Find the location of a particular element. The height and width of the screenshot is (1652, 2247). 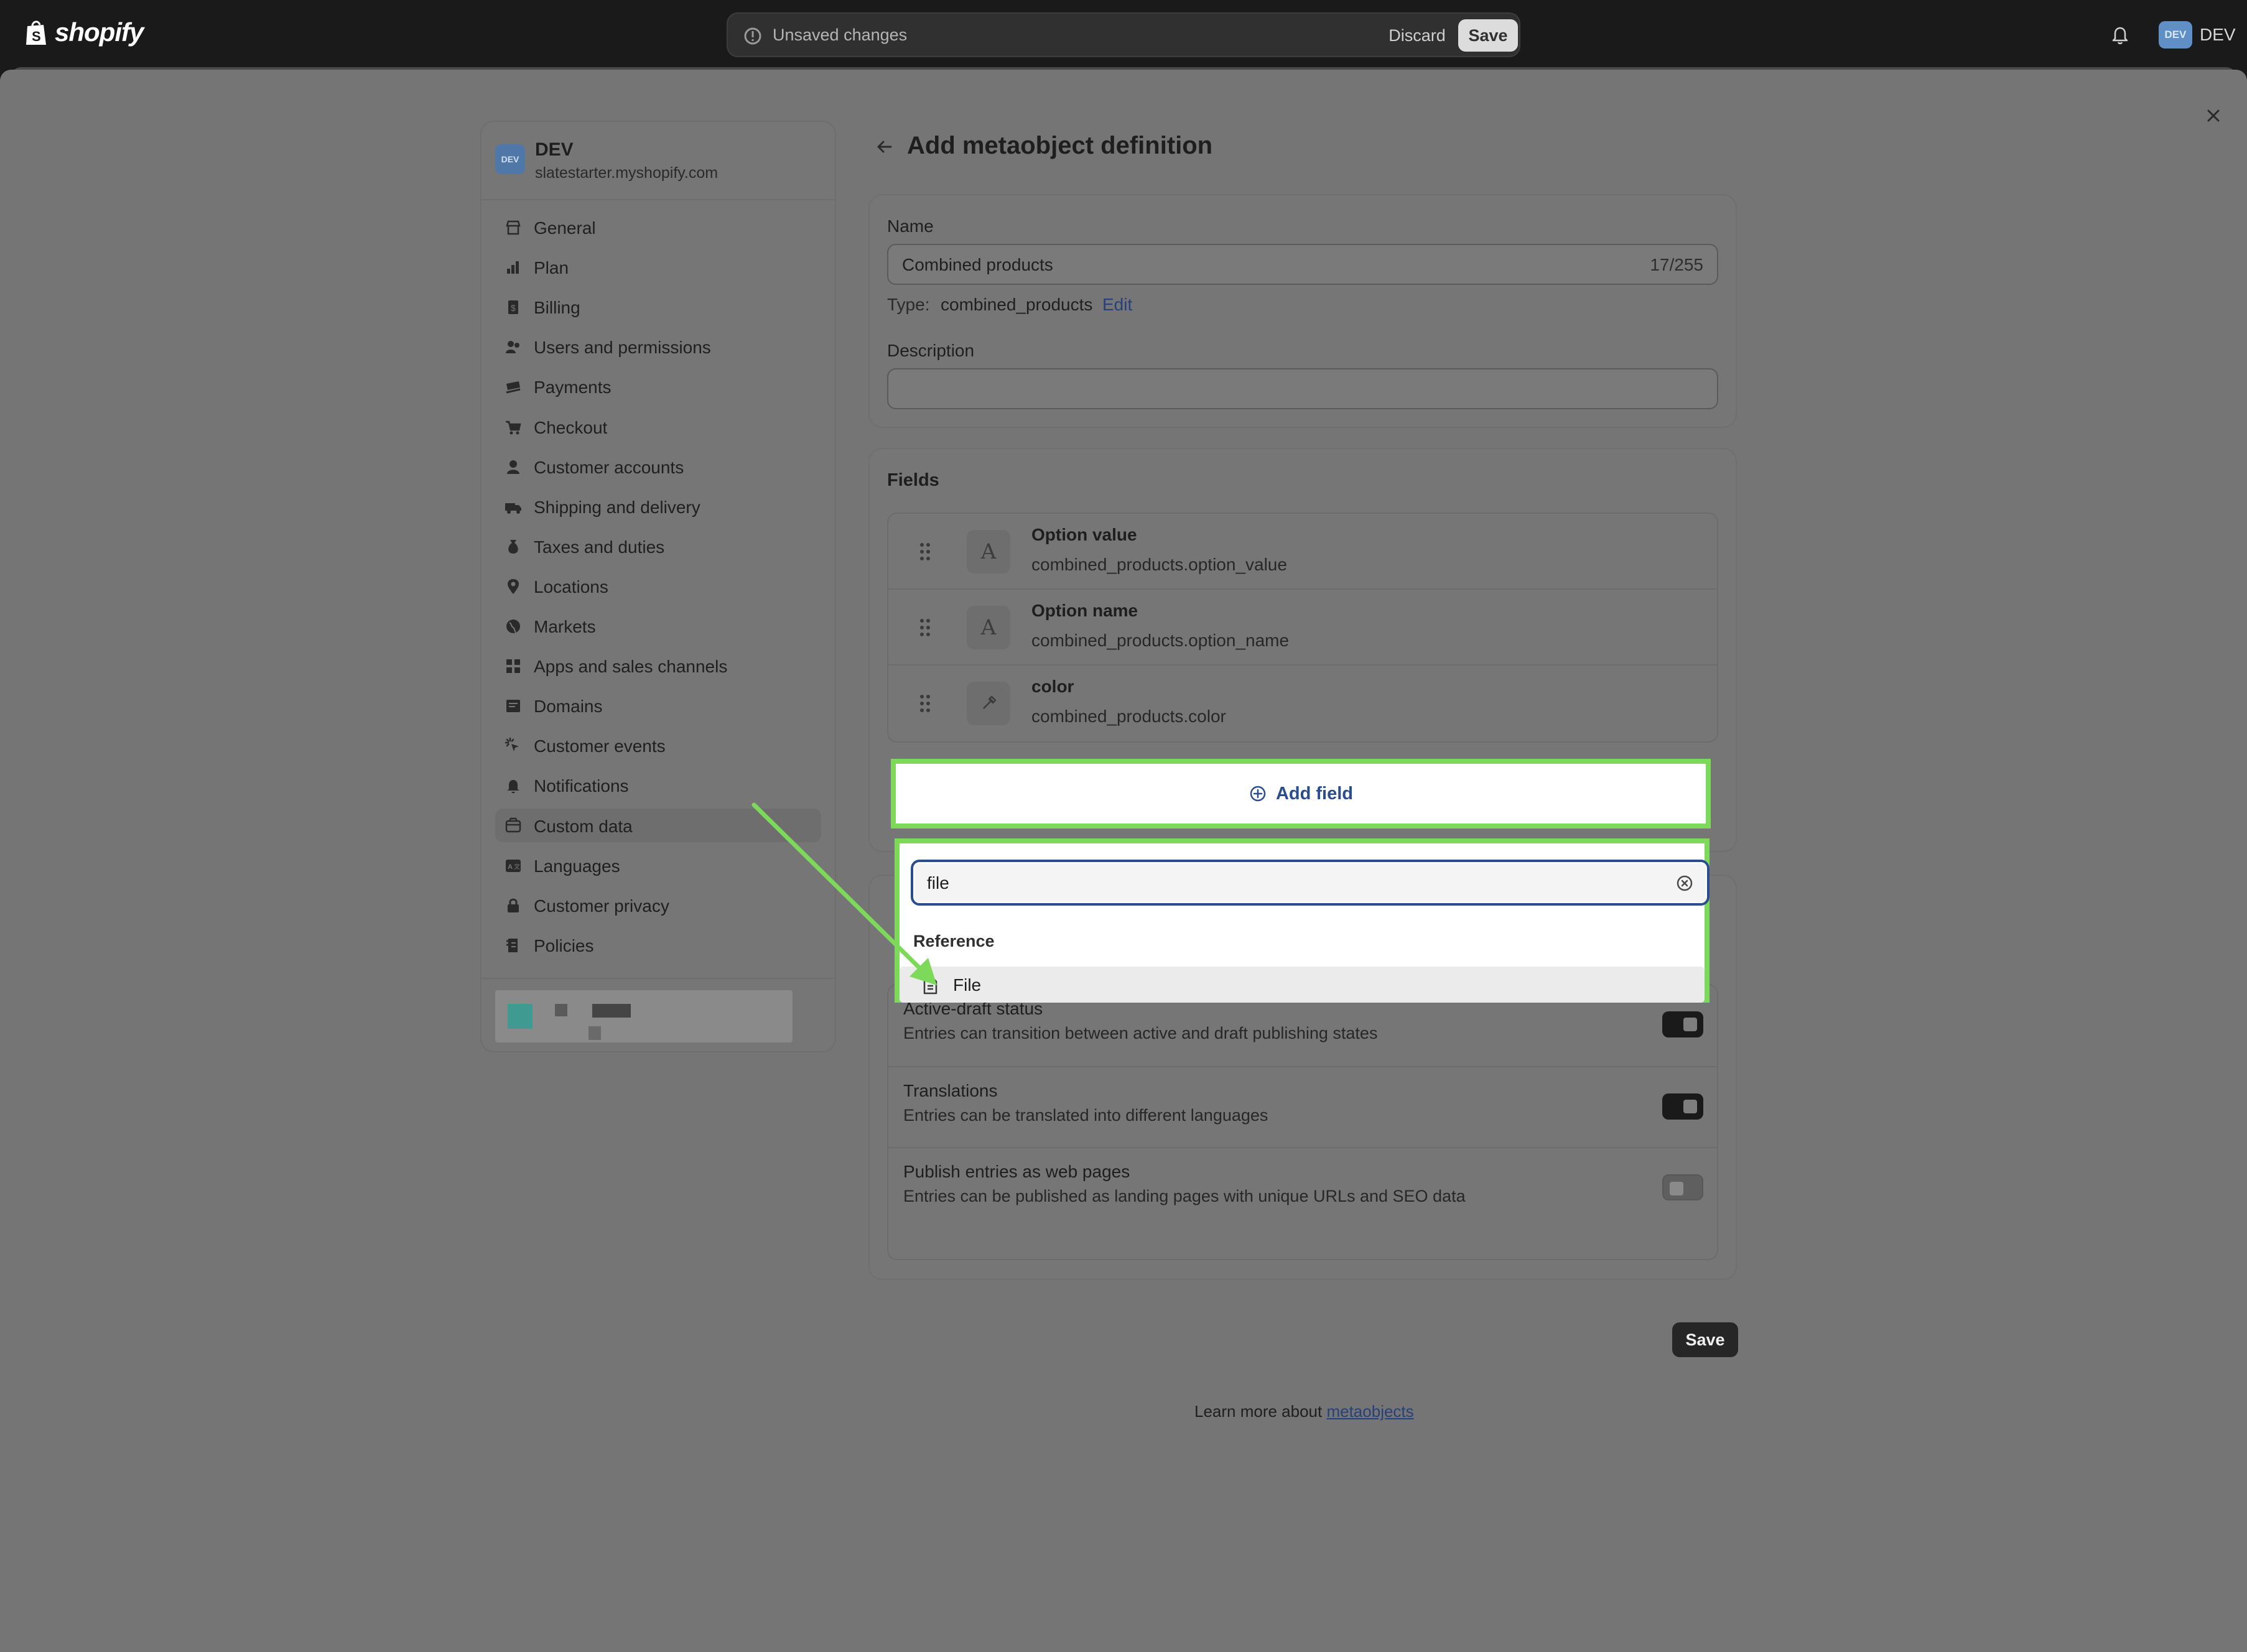

sidebar-item-label: Notifications is located at coordinates (581, 786).